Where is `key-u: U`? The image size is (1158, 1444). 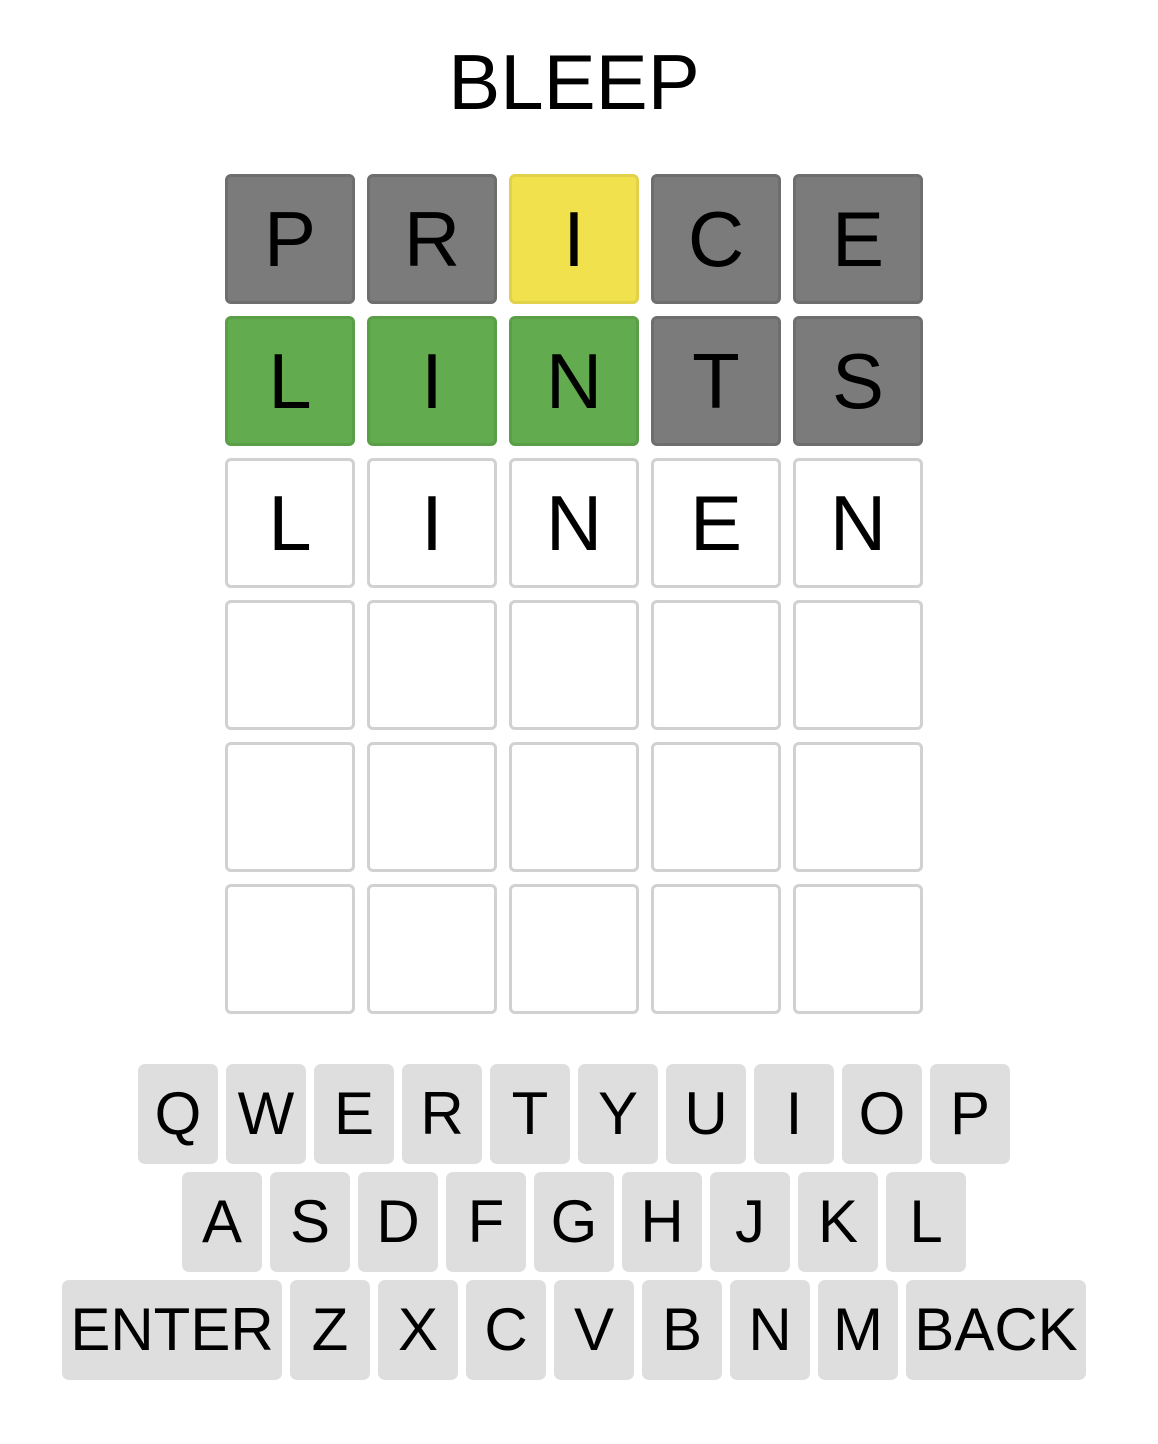
key-u: U is located at coordinates (706, 1114).